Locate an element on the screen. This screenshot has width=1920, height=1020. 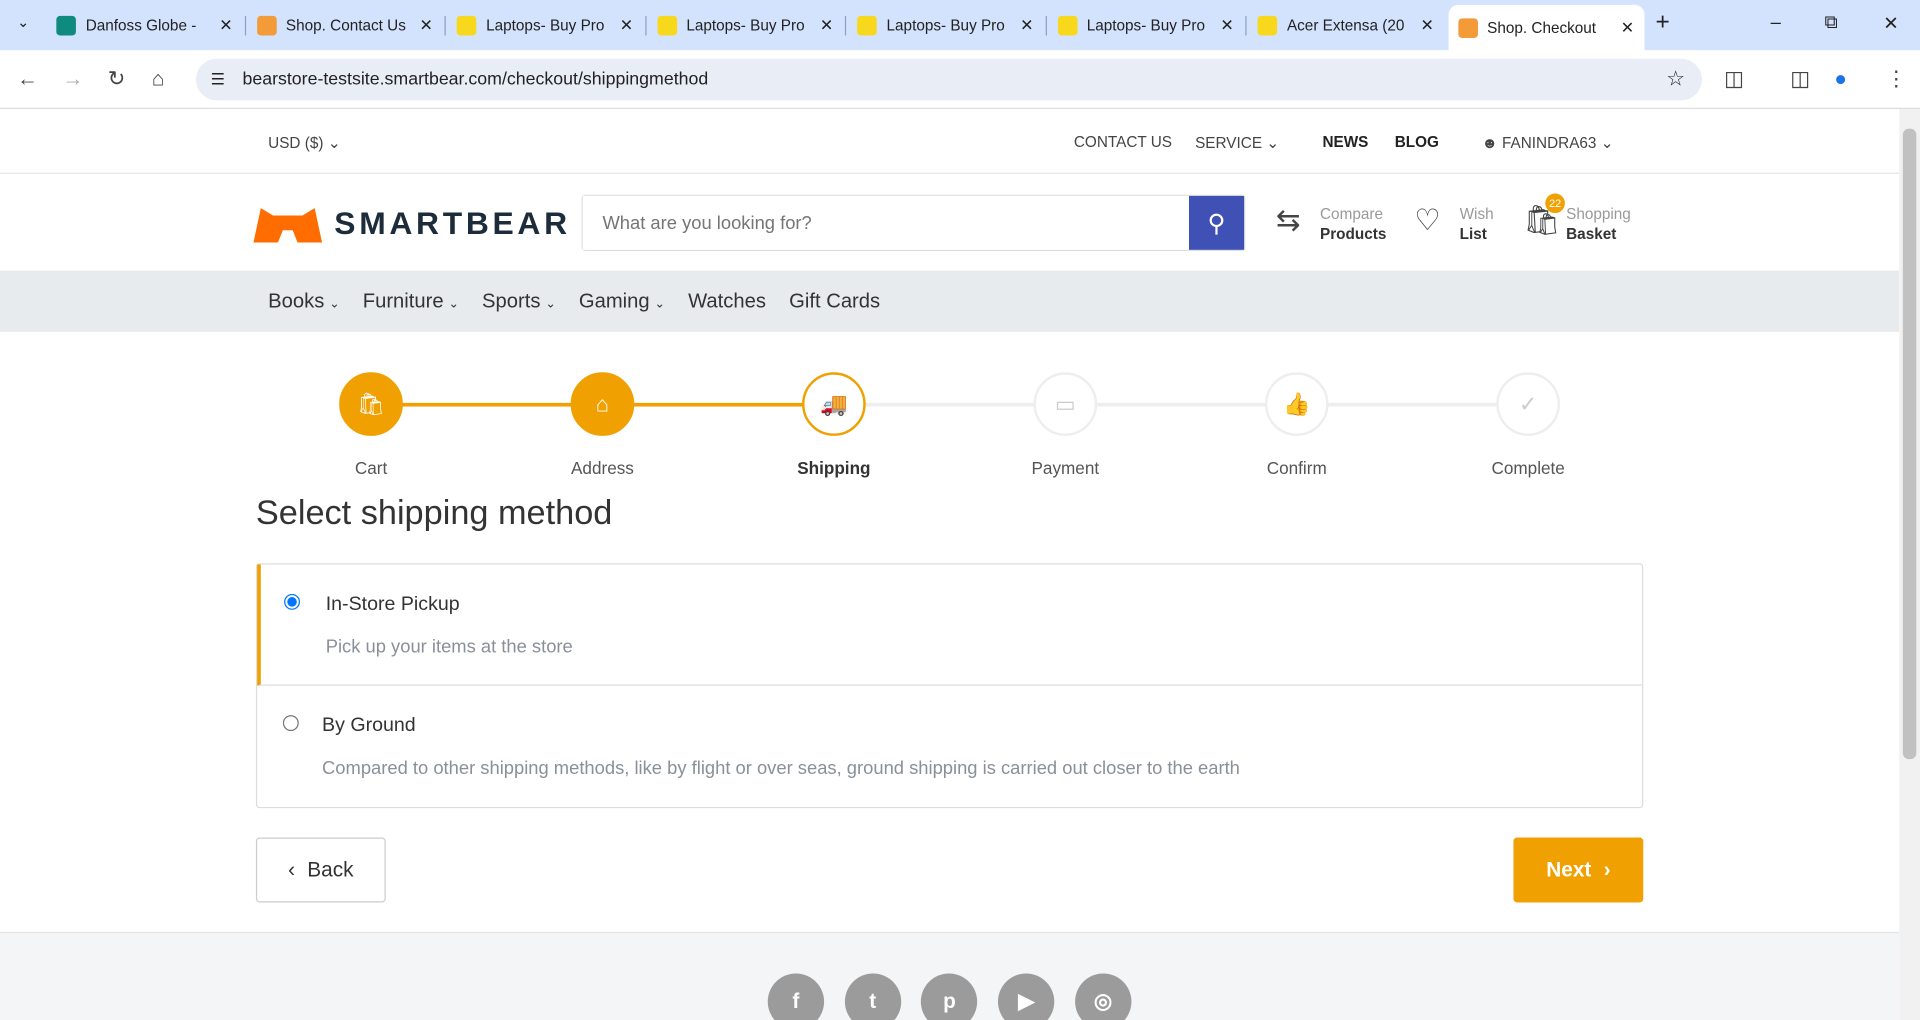
menu-item-gift-cards: Gift Cards is located at coordinates (834, 301).